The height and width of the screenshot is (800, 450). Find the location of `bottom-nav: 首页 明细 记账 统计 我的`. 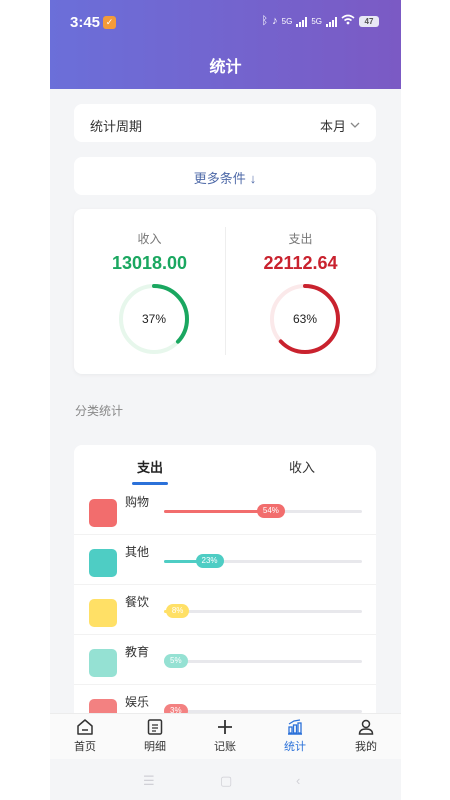

bottom-nav: 首页 明细 记账 统计 我的 is located at coordinates (225, 736).